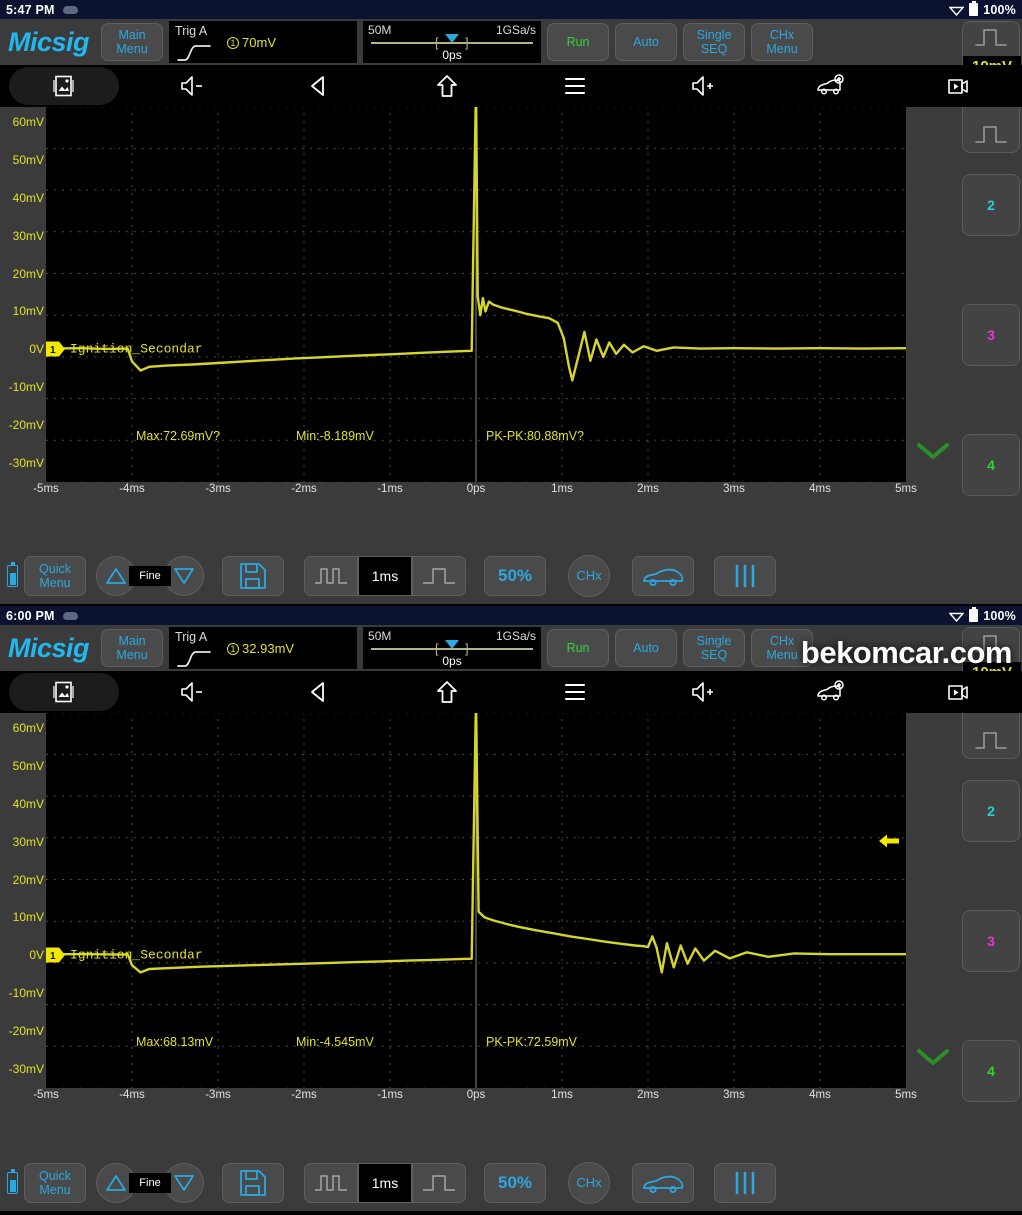 This screenshot has width=1022, height=1215. Describe the element at coordinates (782, 42) in the screenshot. I see `chx-menu-button: CHx Menu` at that location.